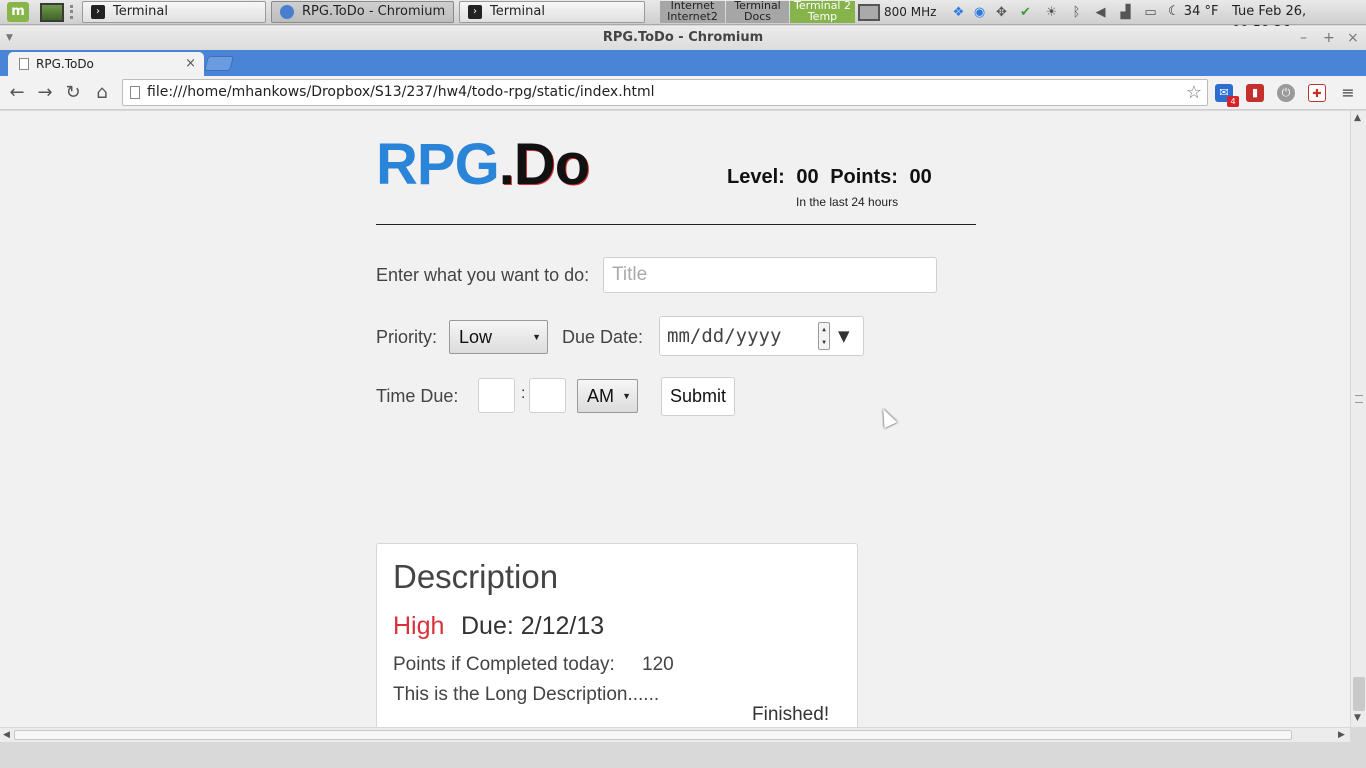  Describe the element at coordinates (869, 12) in the screenshot. I see `cpu-icon` at that location.